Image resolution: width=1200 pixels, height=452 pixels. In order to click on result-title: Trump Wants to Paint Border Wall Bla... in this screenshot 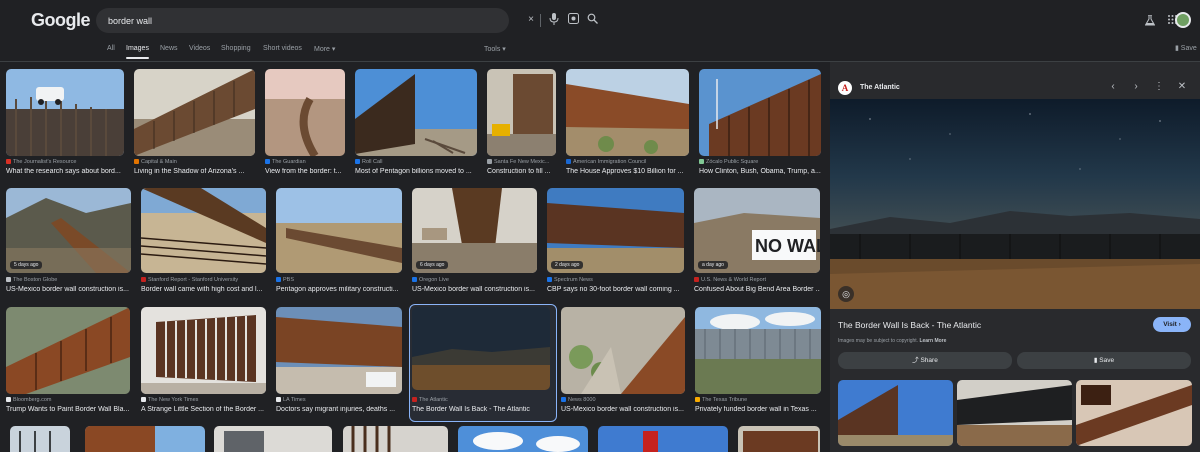, I will do `click(68, 409)`.